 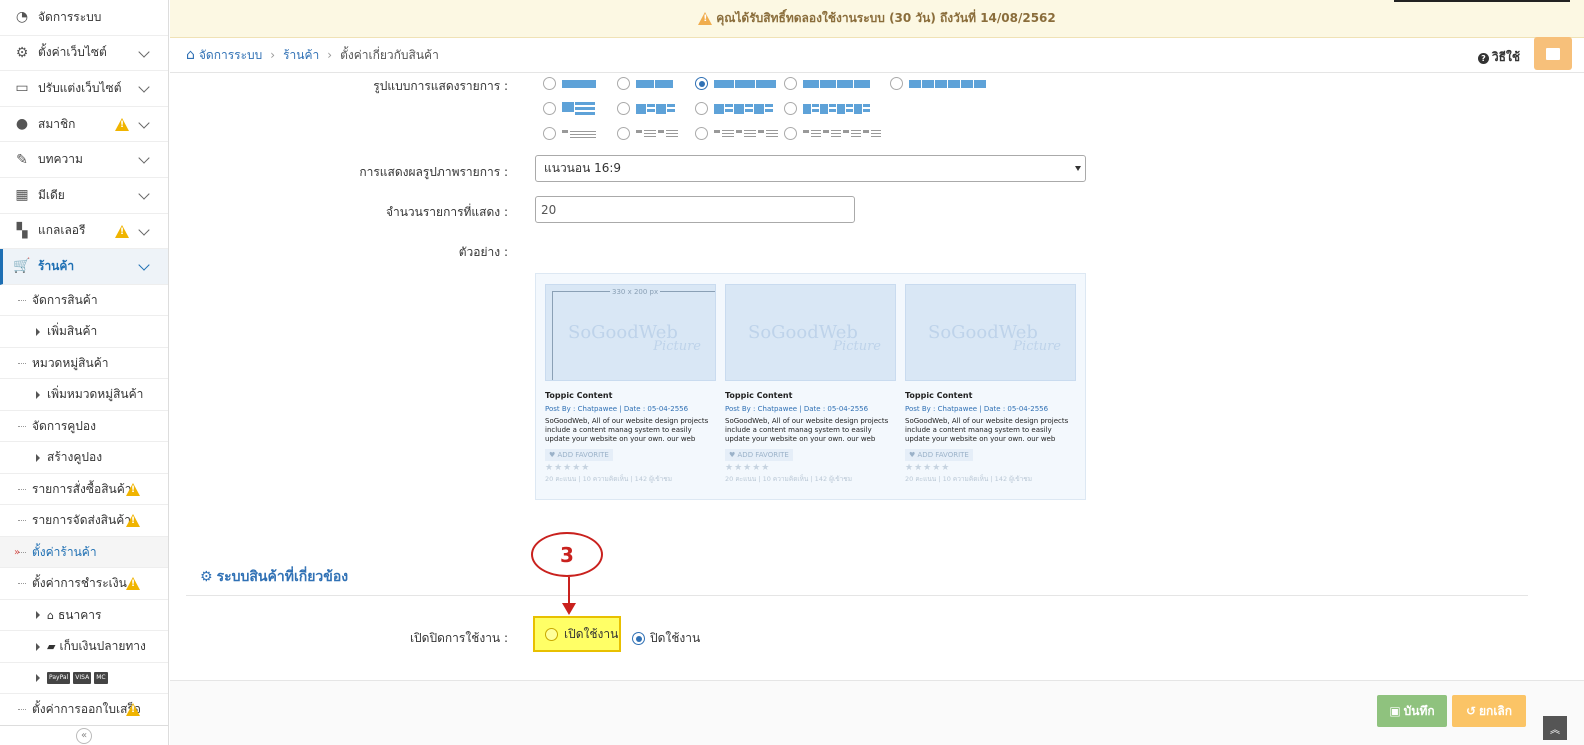 What do you see at coordinates (84, 395) in the screenshot?
I see `sidebar-sub-add-category: เพิ่มหมวดหมู่สินค้า` at bounding box center [84, 395].